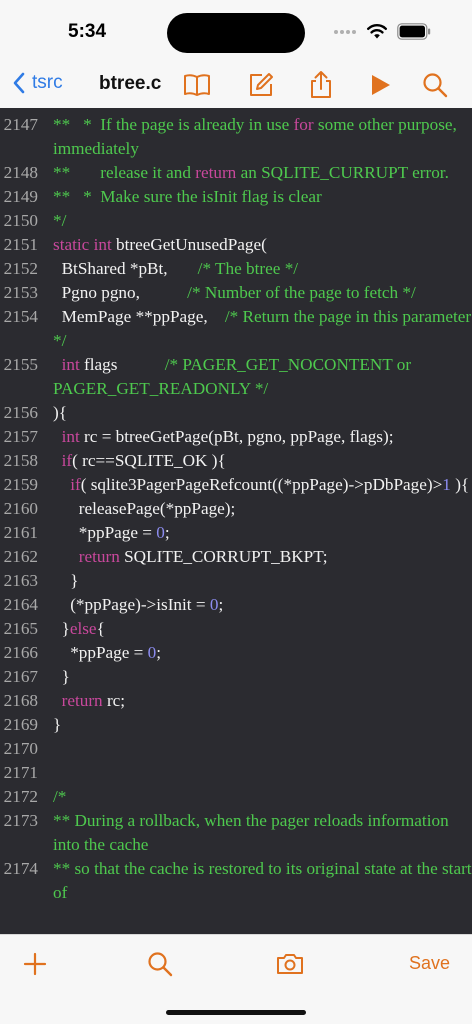 The width and height of the screenshot is (472, 1024). I want to click on line-text: }else{, so click(255, 629).